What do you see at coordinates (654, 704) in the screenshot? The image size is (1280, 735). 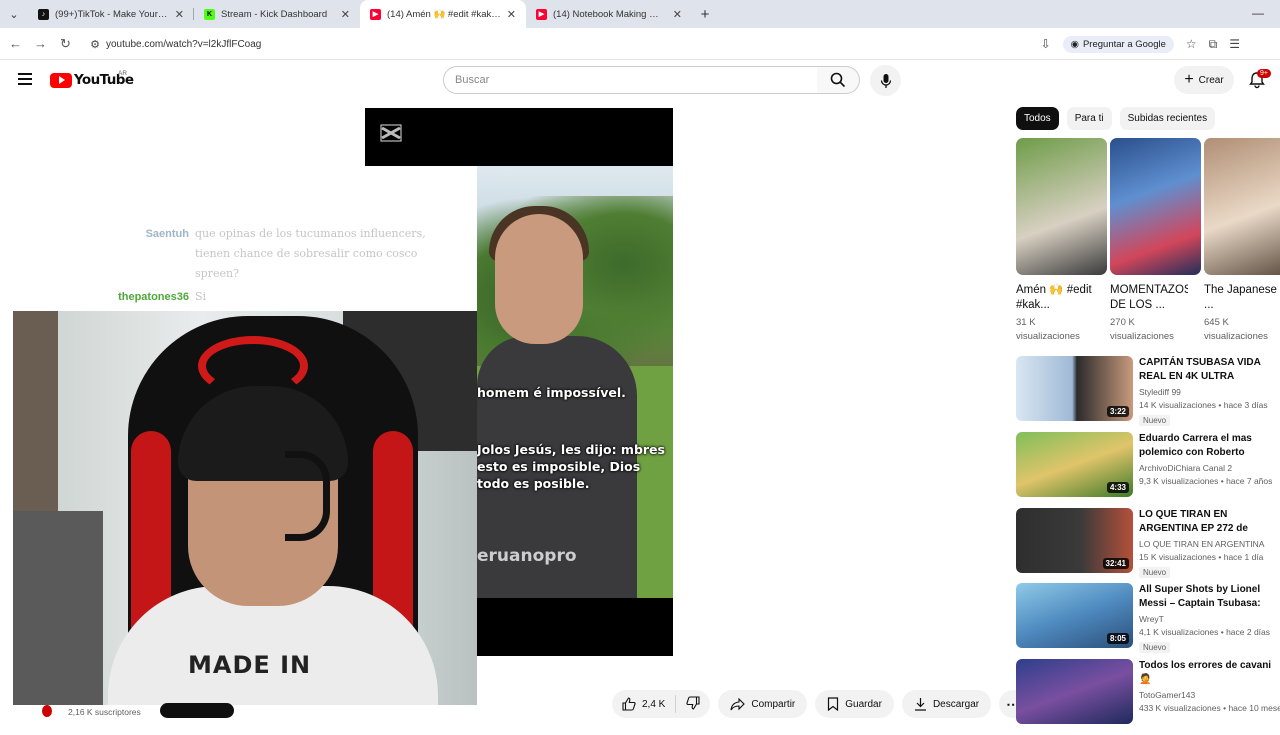 I see `like-count: 2,4 K` at bounding box center [654, 704].